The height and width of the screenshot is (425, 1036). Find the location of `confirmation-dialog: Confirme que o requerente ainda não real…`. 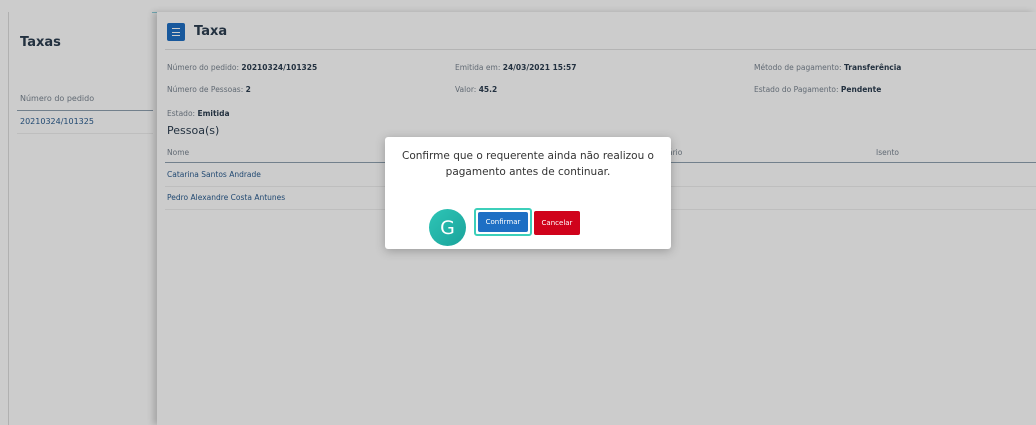

confirmation-dialog: Confirme que o requerente ainda não real… is located at coordinates (528, 193).